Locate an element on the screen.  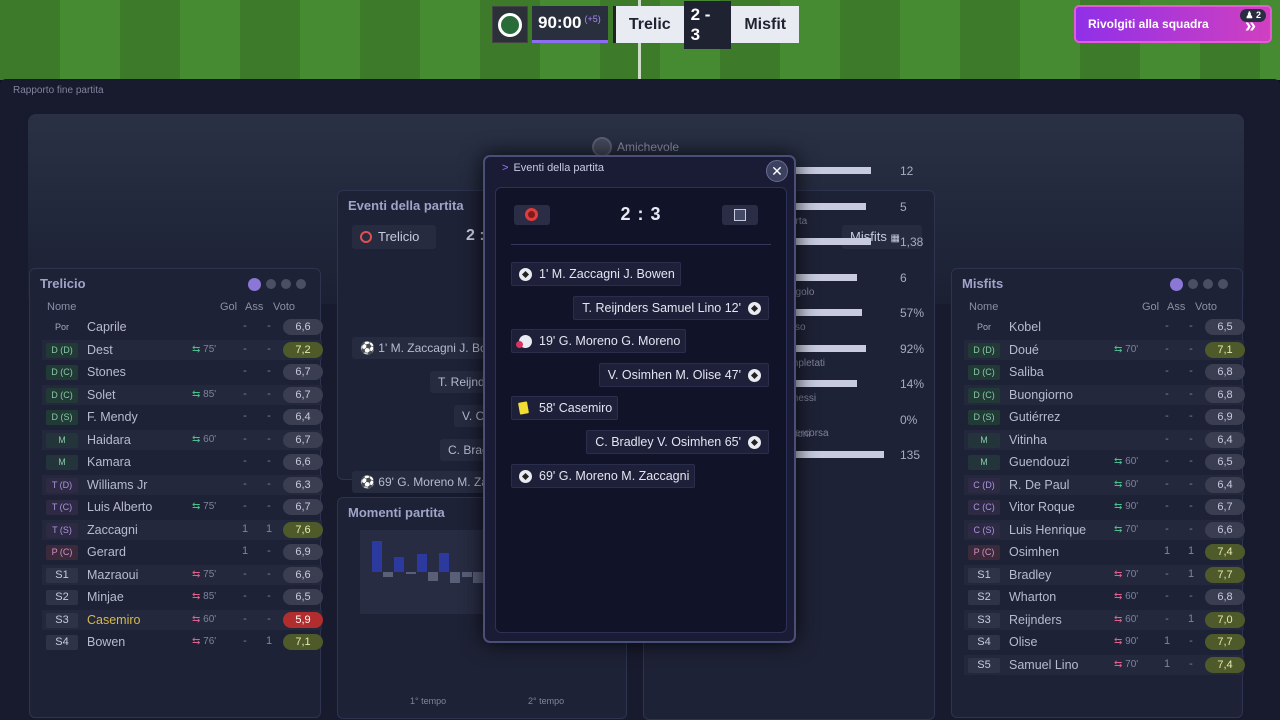
player-row: D (D) Doué ⇆ 70' - -7,1 is located at coordinates (1104, 349).